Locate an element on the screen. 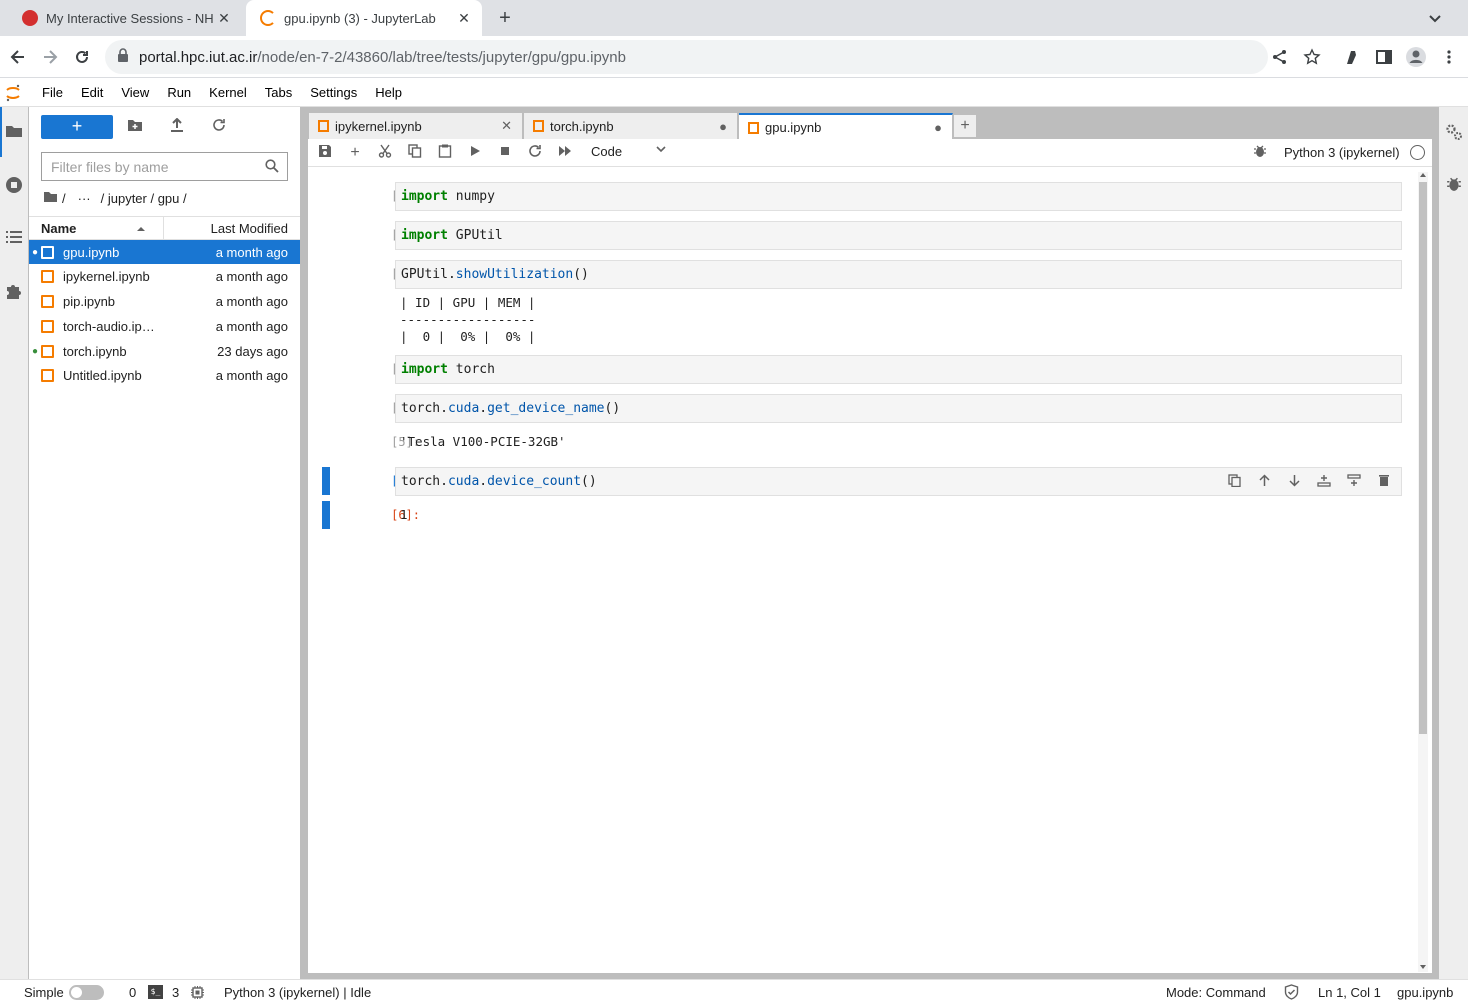 Image resolution: width=1468 pixels, height=1003 pixels. new-launcher-button: + is located at coordinates (77, 127).